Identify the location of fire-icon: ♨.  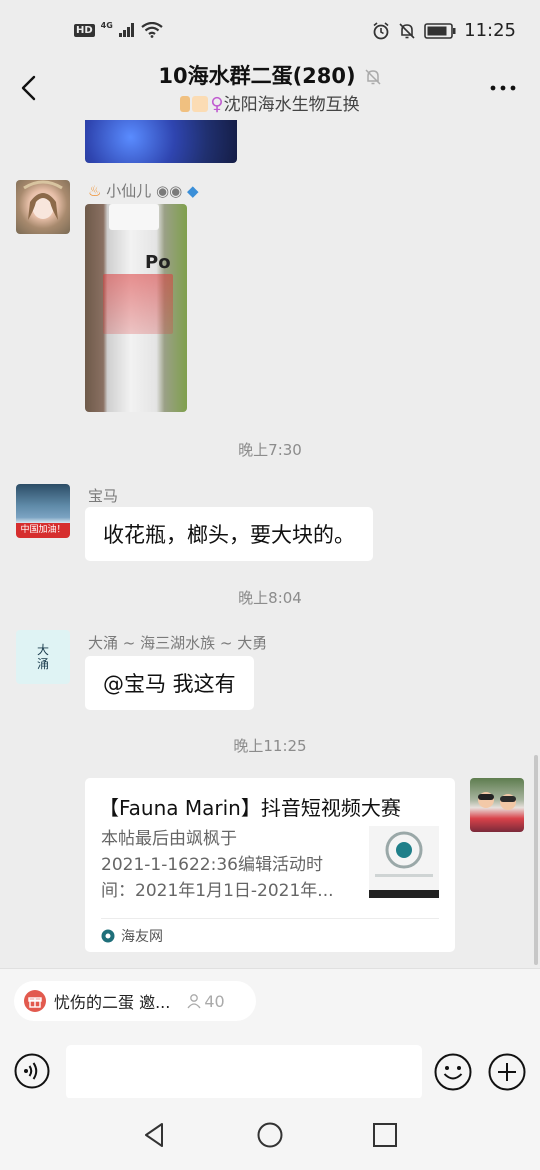
(95, 191).